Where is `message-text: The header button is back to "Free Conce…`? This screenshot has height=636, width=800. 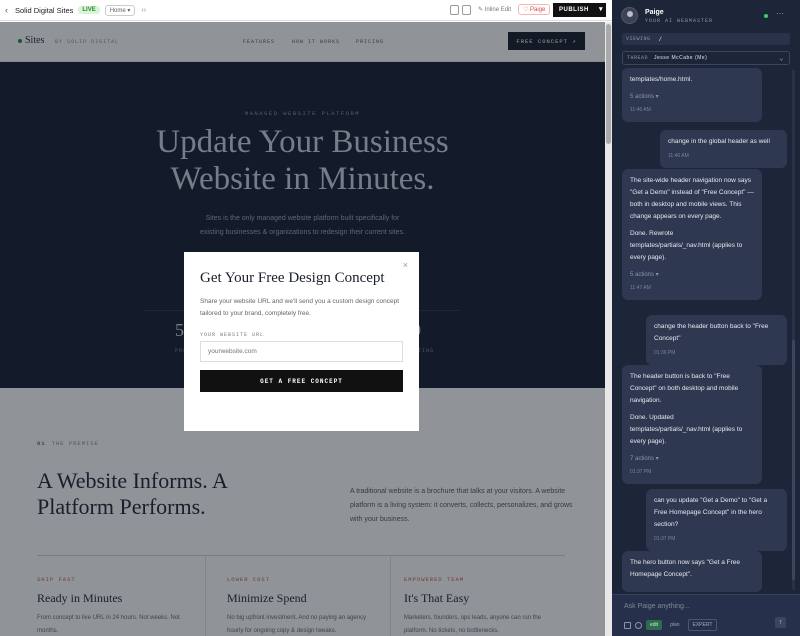
message-text: The header button is back to "Free Conce… is located at coordinates (684, 388).